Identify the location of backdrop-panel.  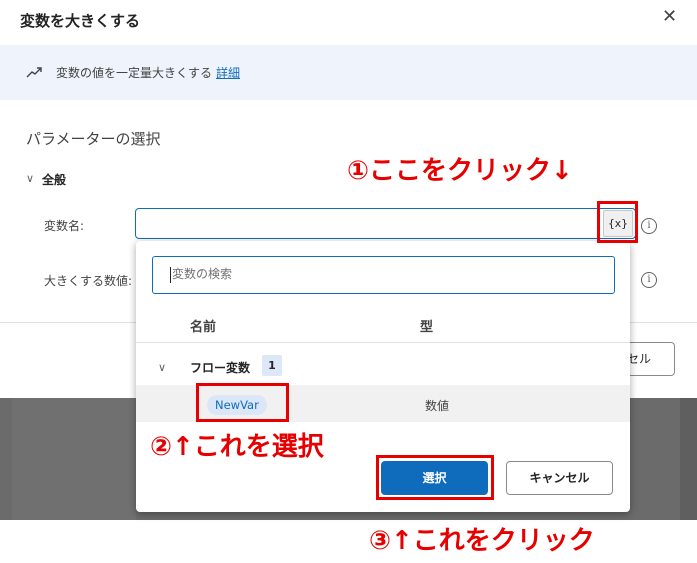
(74, 459).